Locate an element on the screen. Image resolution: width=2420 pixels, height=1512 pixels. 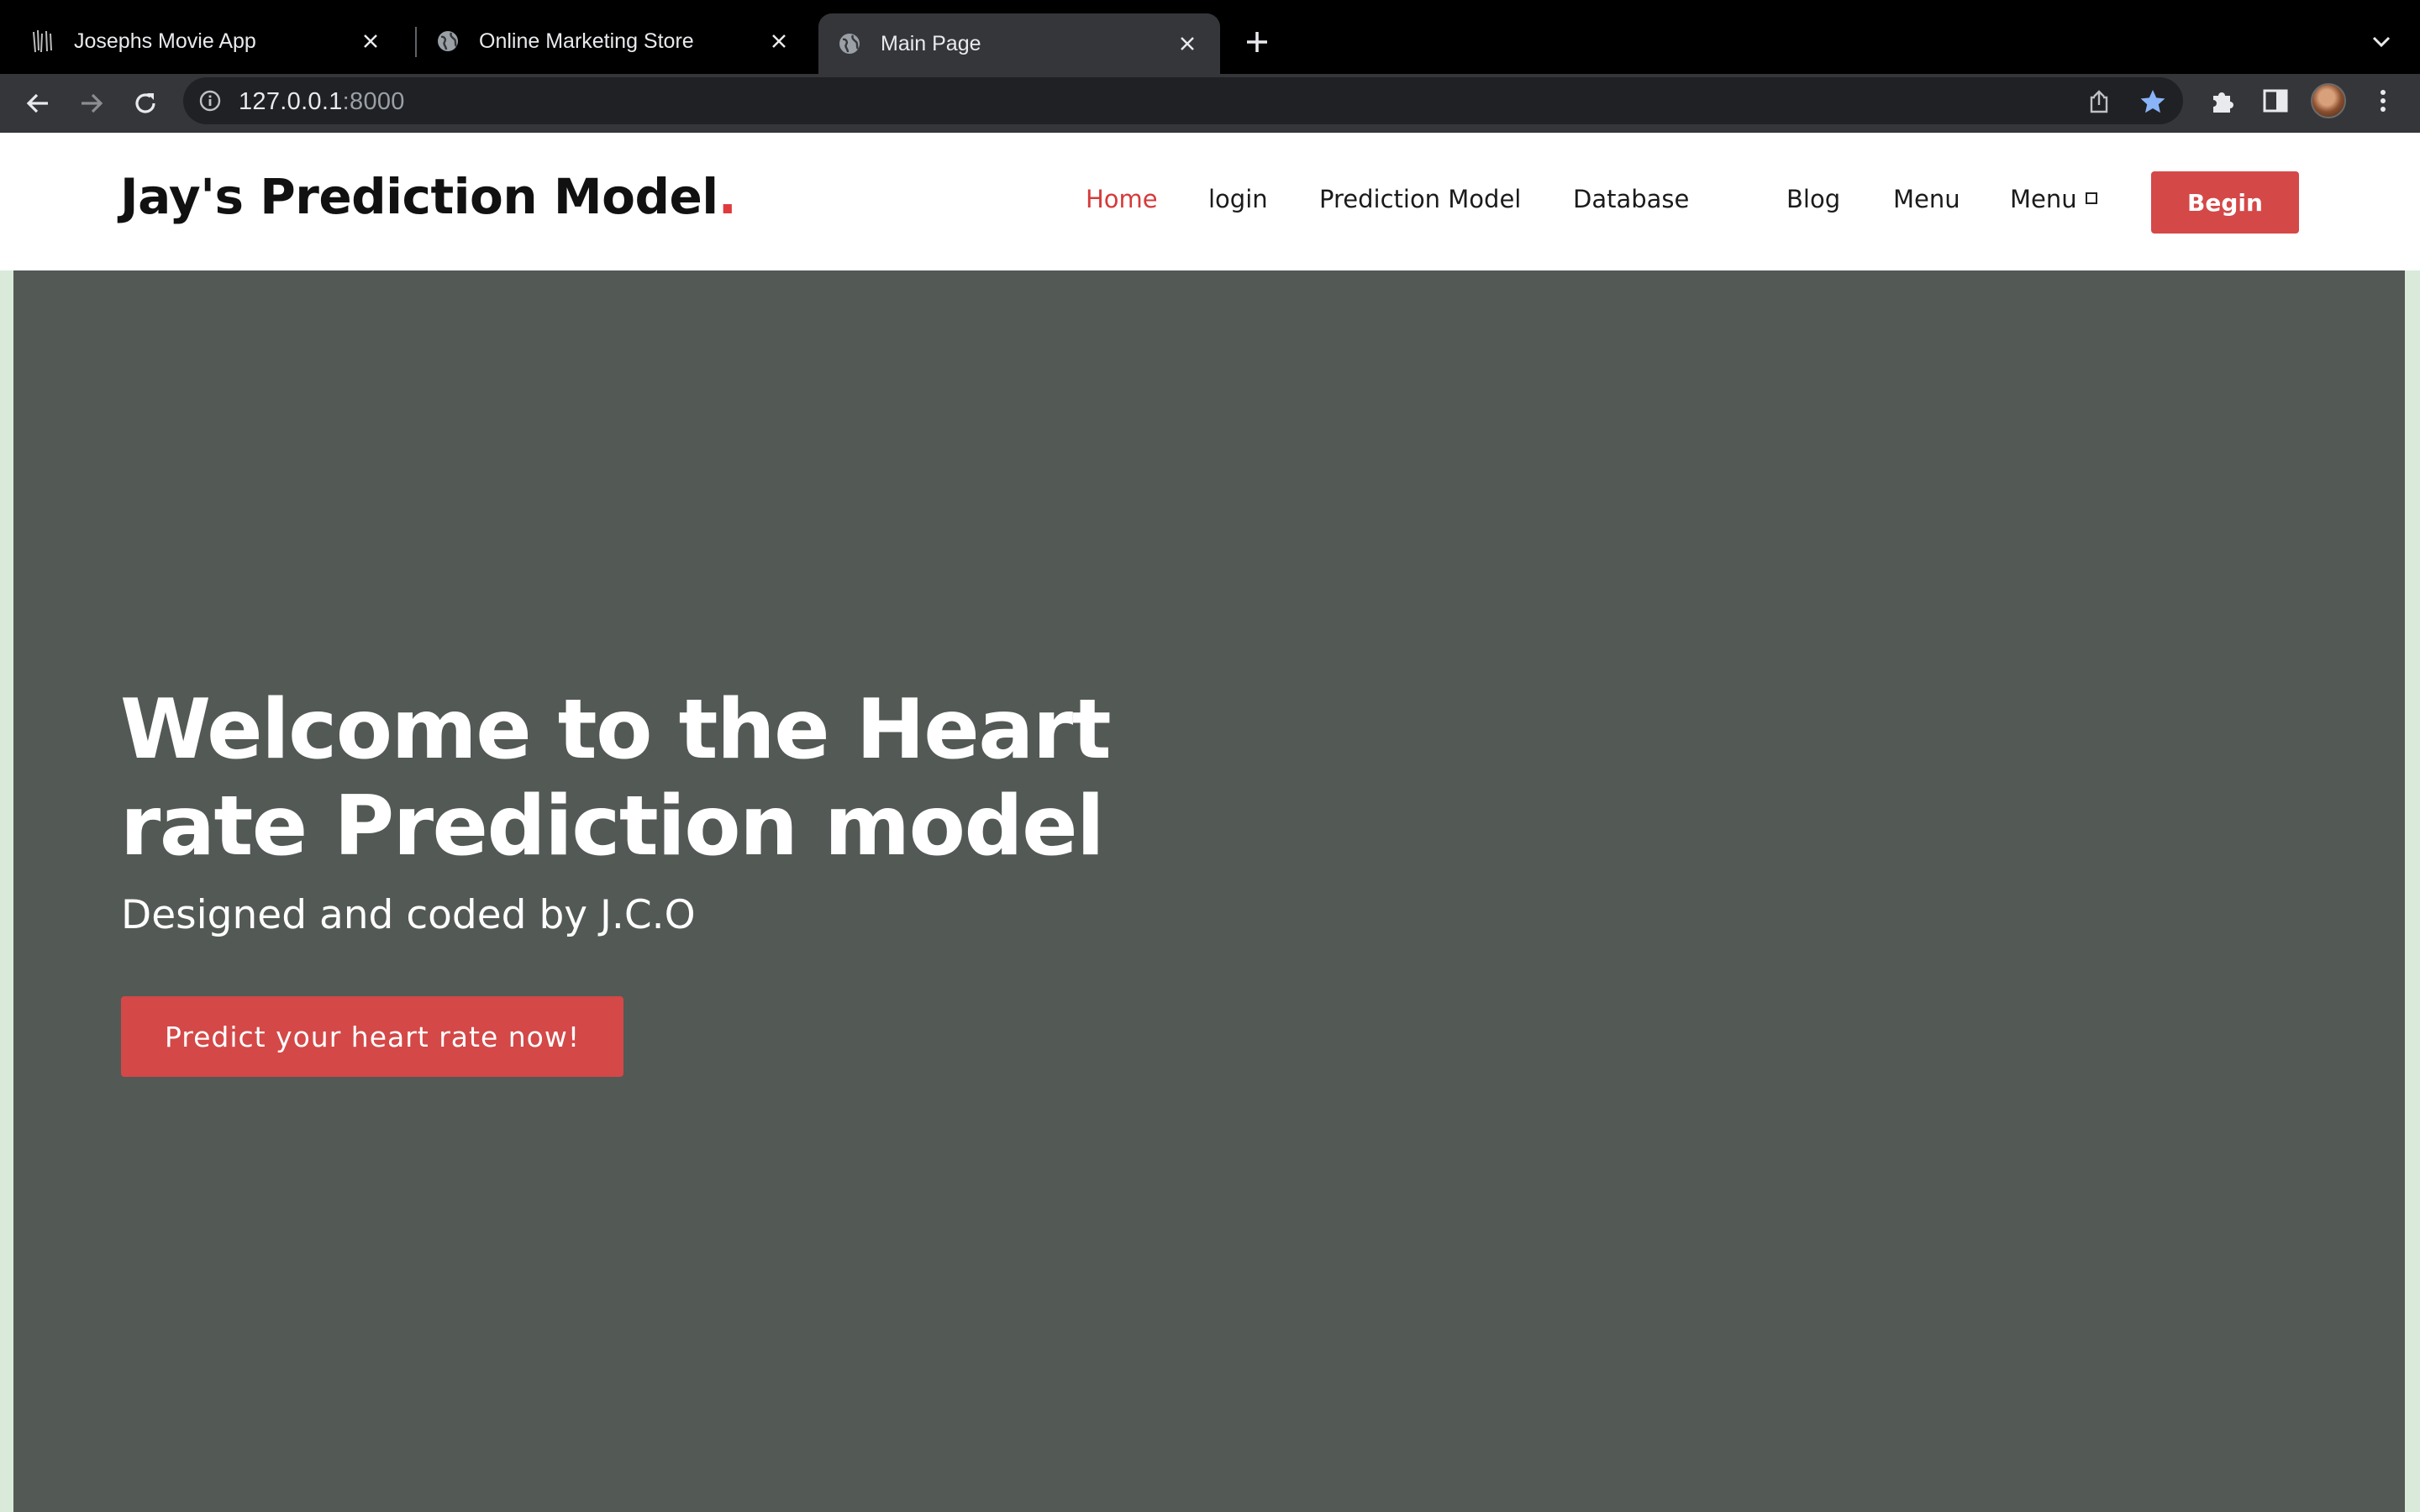
chevron-down-icon is located at coordinates (2381, 42).